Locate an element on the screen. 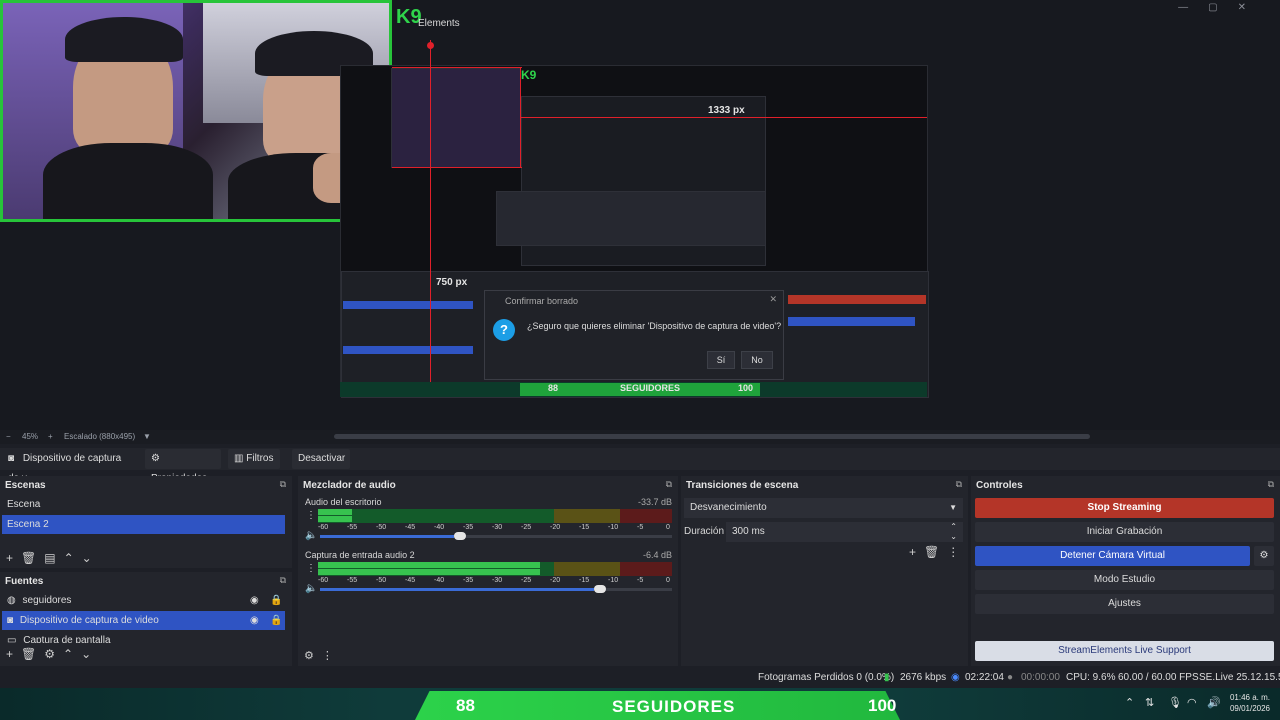  maximize-icon: ▢ is located at coordinates (1222, 7).